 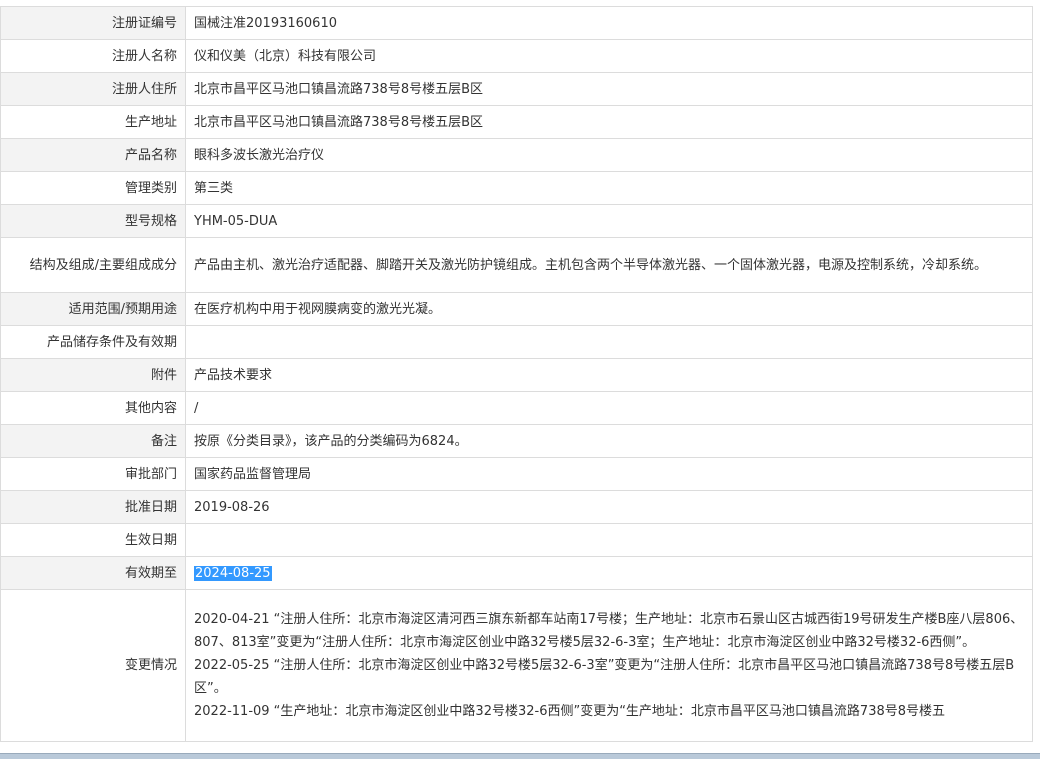 What do you see at coordinates (93, 573) in the screenshot?
I see `label-valid-until: 有效期至` at bounding box center [93, 573].